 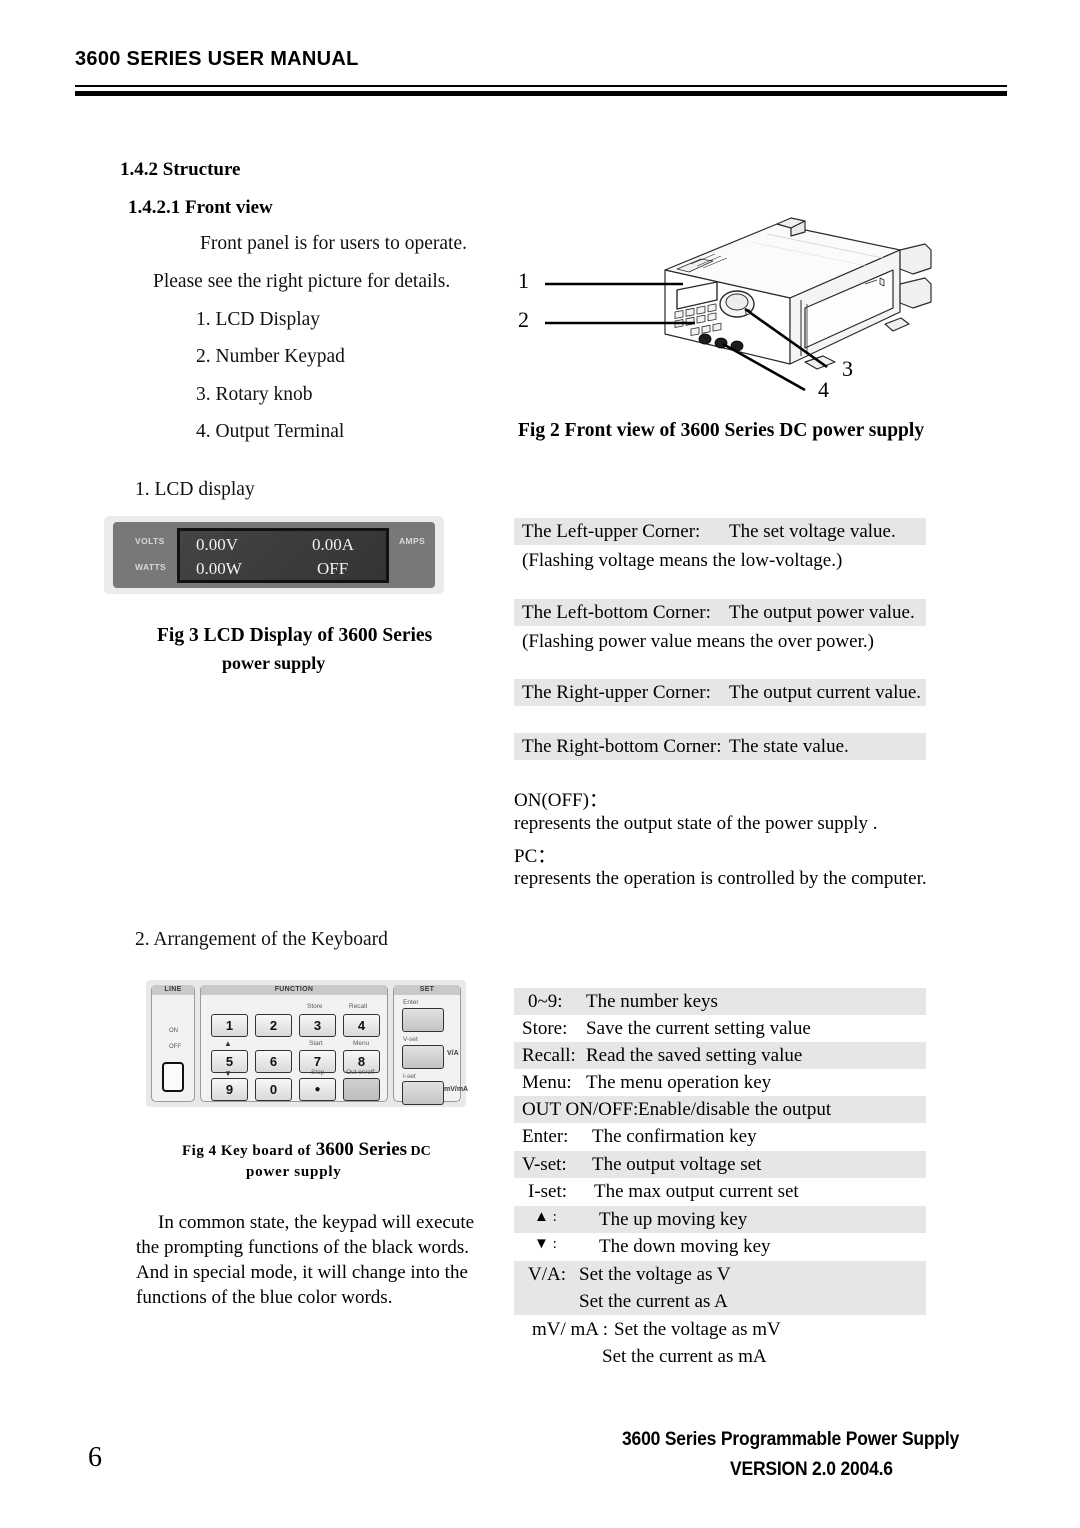 What do you see at coordinates (735, 1109) in the screenshot?
I see `key-description: Enable/disable the output` at bounding box center [735, 1109].